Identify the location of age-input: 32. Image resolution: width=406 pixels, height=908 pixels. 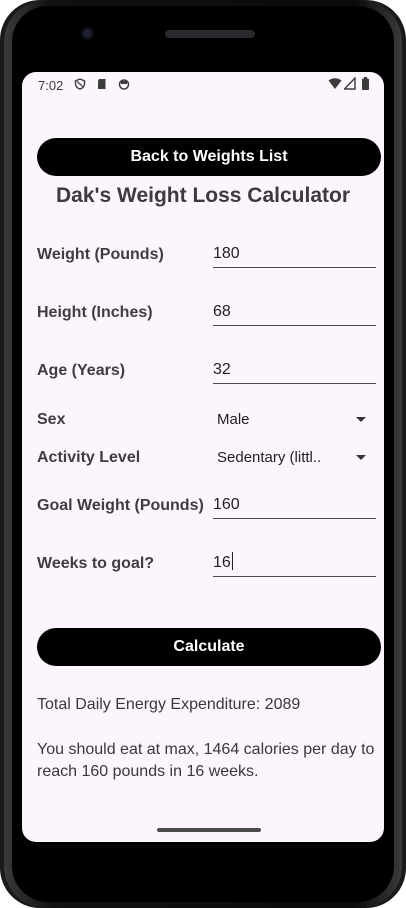
(294, 371).